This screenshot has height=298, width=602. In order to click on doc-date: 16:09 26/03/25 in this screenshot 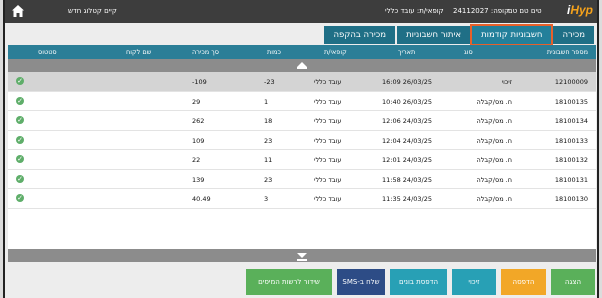, I will do `click(407, 82)`.